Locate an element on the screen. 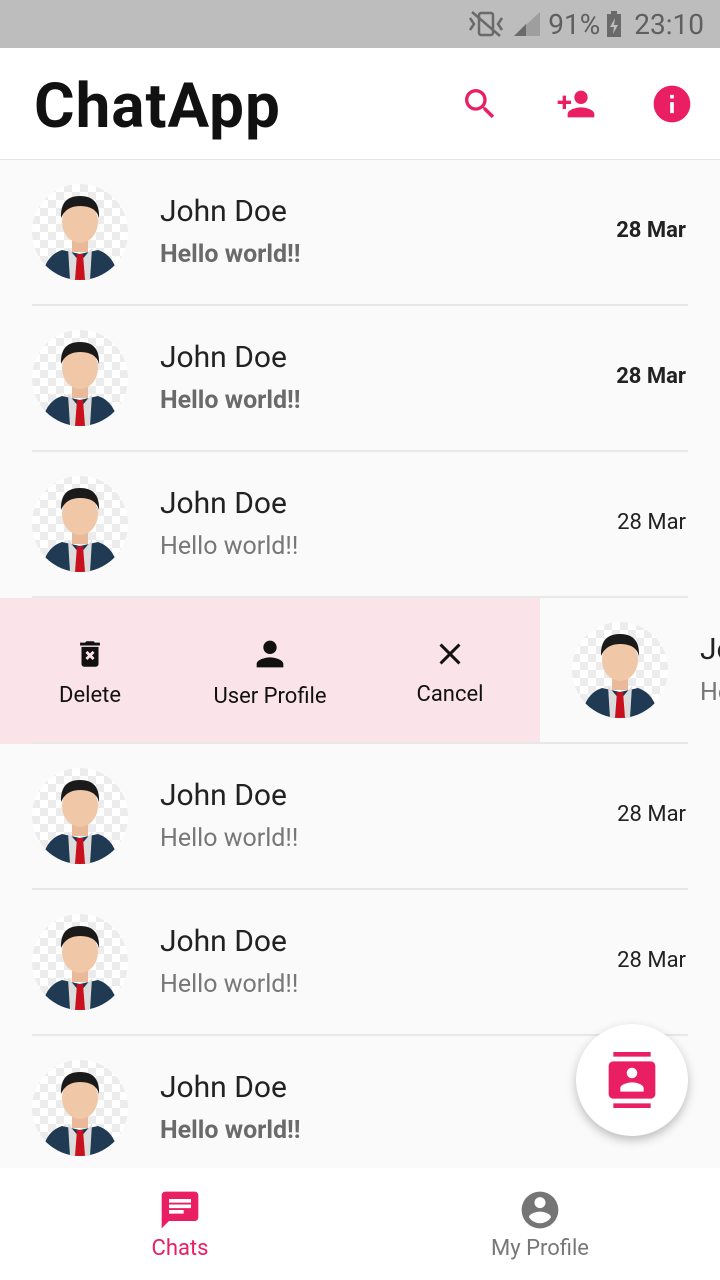  nav-my-profile-label: My Profile is located at coordinates (540, 1248).